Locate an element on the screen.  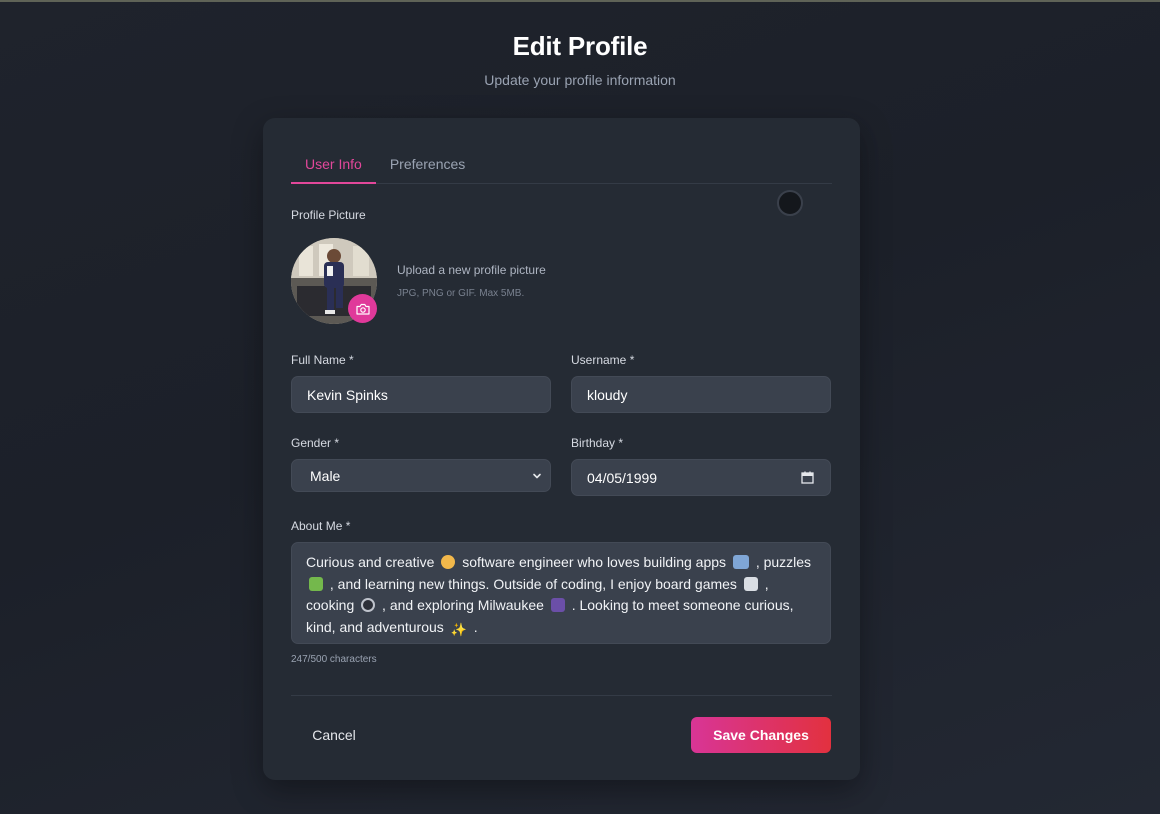
about-text: , and exploring Milwaukee is located at coordinates (463, 605).